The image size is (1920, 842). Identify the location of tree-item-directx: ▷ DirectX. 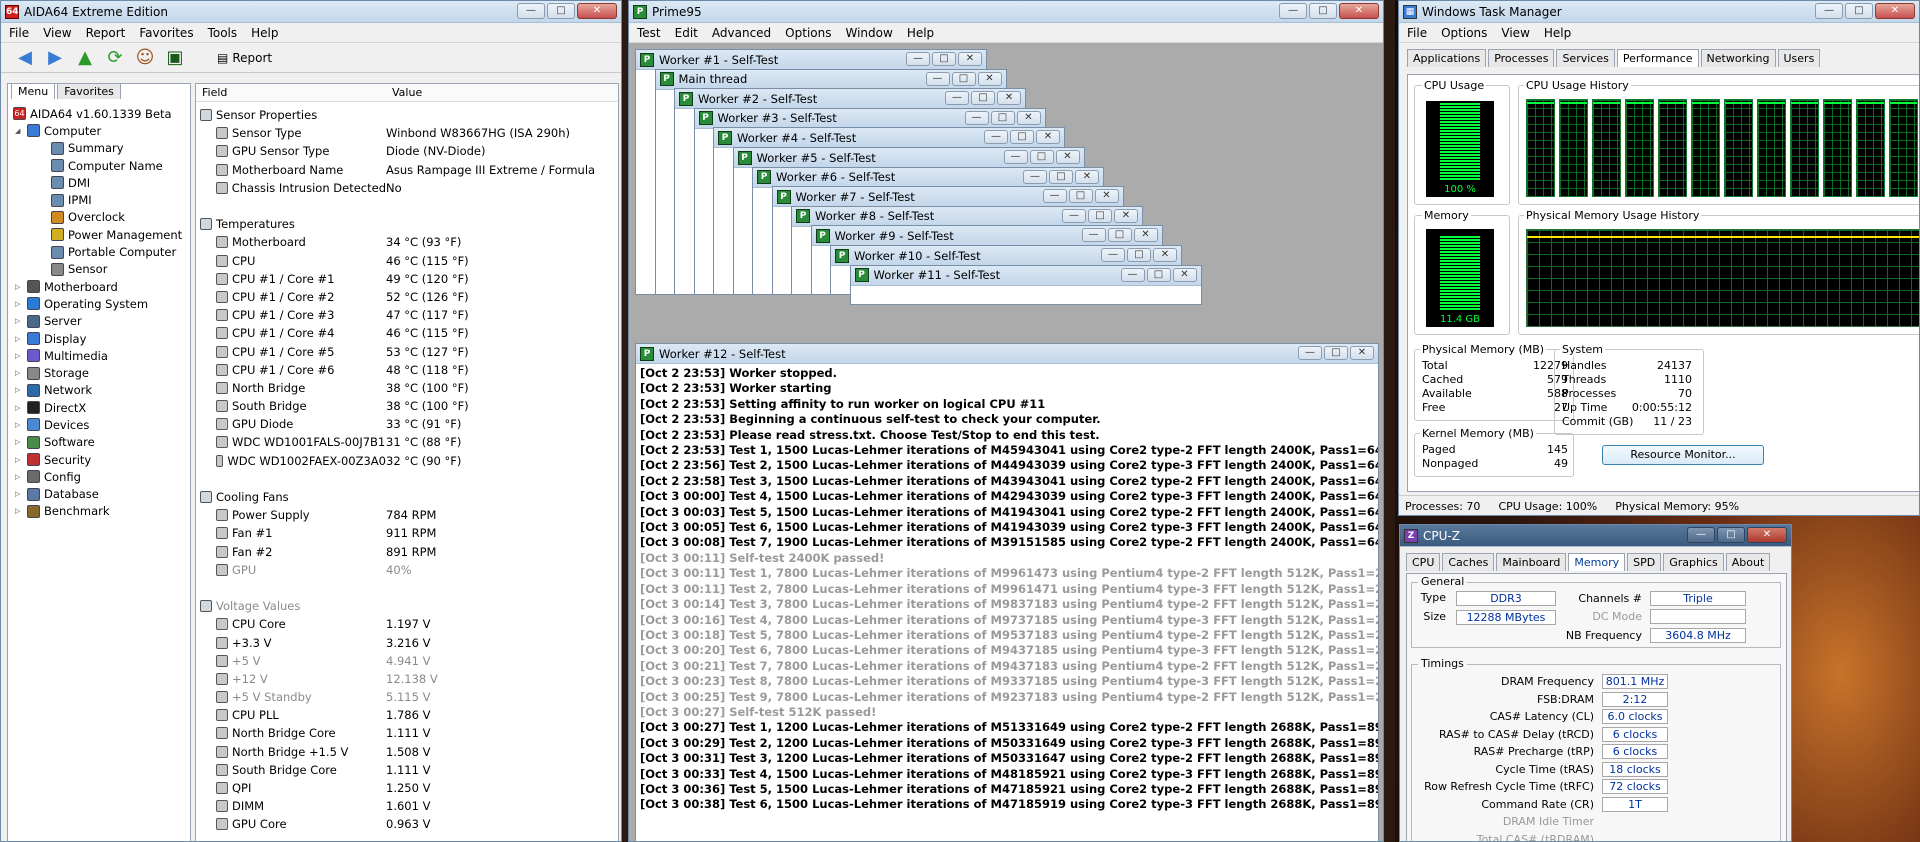
(99, 407).